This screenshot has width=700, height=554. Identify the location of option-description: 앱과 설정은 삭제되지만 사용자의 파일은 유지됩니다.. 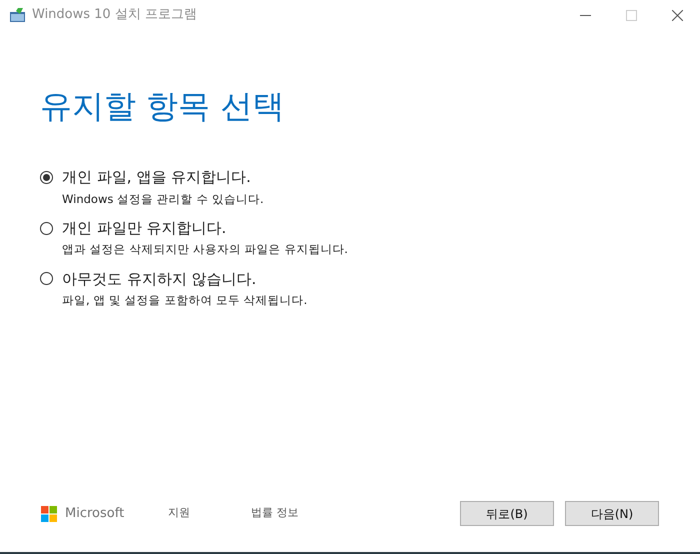
(205, 249).